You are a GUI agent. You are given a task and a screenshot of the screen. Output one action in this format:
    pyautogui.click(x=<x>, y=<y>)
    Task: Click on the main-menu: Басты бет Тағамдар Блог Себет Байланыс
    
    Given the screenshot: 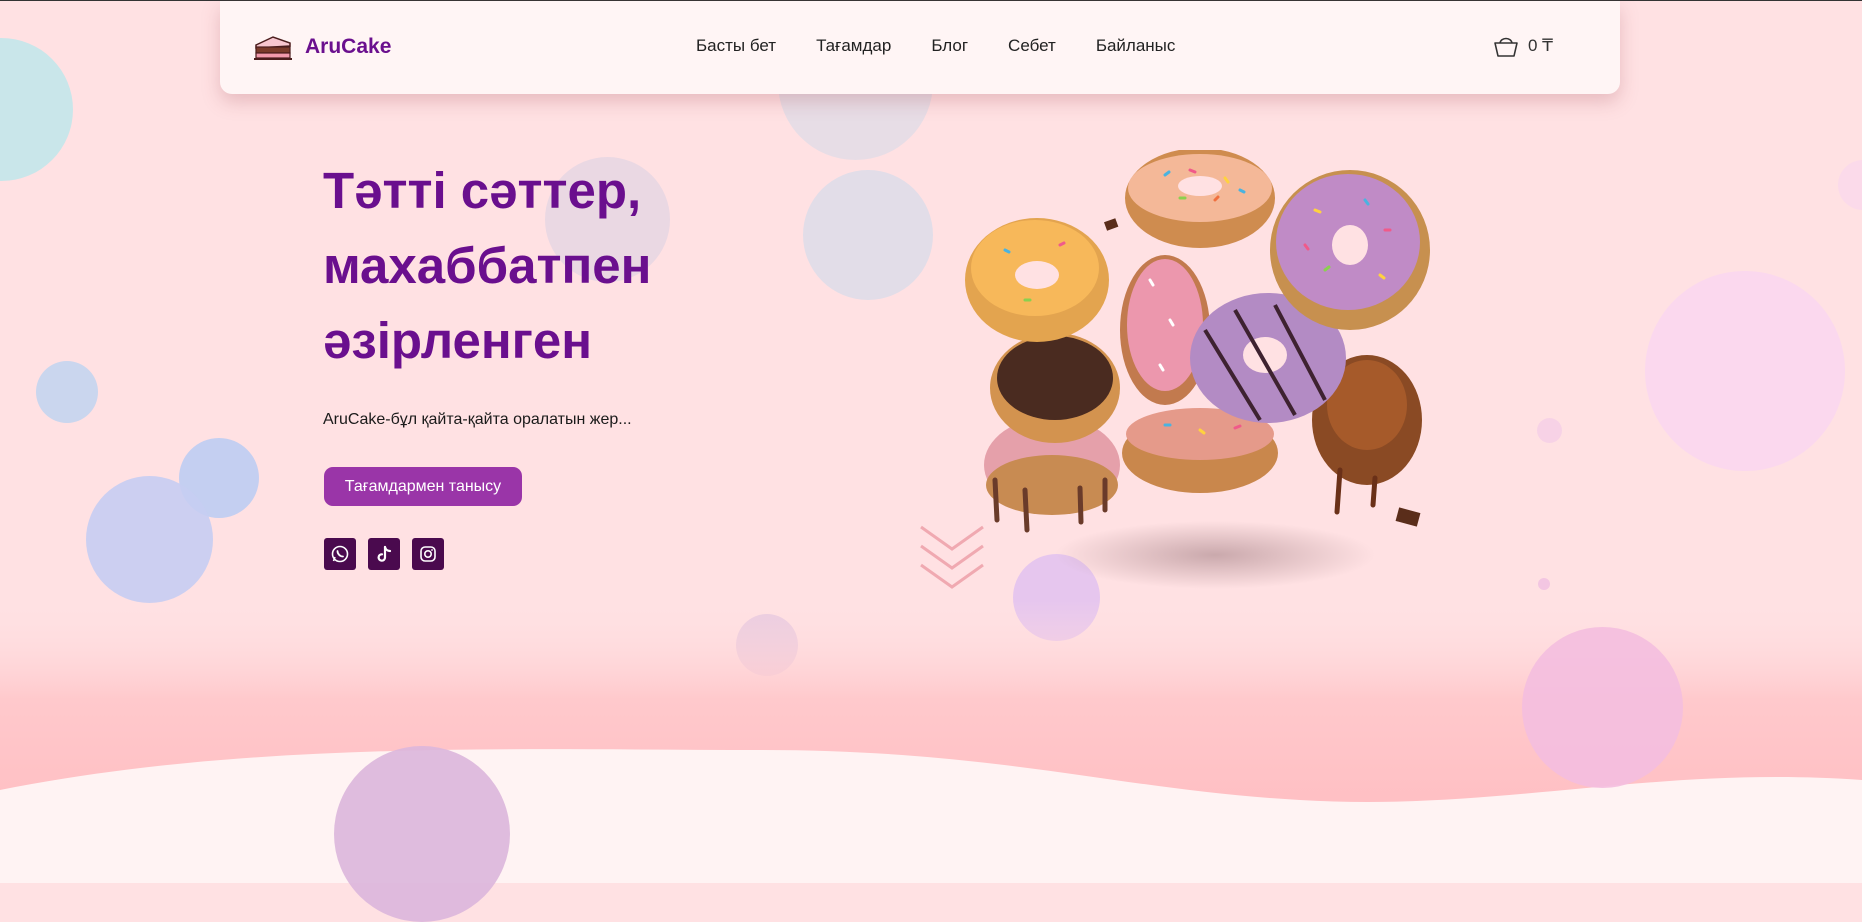 What is the action you would take?
    pyautogui.click(x=935, y=46)
    